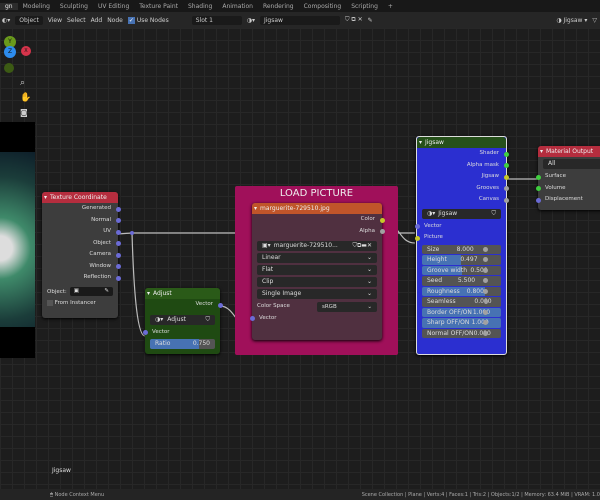 Image resolution: width=600 pixels, height=500 pixels. Describe the element at coordinates (317, 258) in the screenshot. I see `interpolation-dropdown: Linear ⌄` at that location.